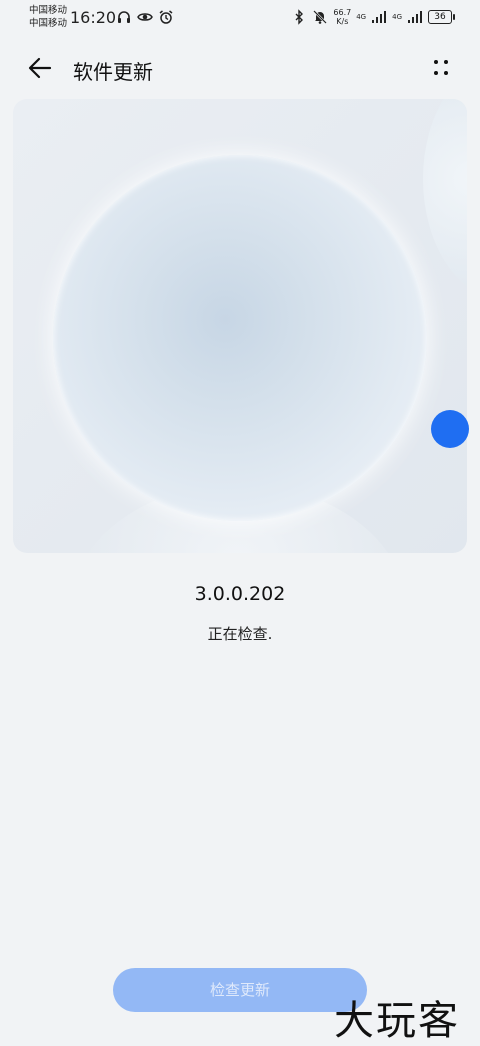 The width and height of the screenshot is (480, 1046). I want to click on network-speed: 66.7 K/s, so click(342, 17).